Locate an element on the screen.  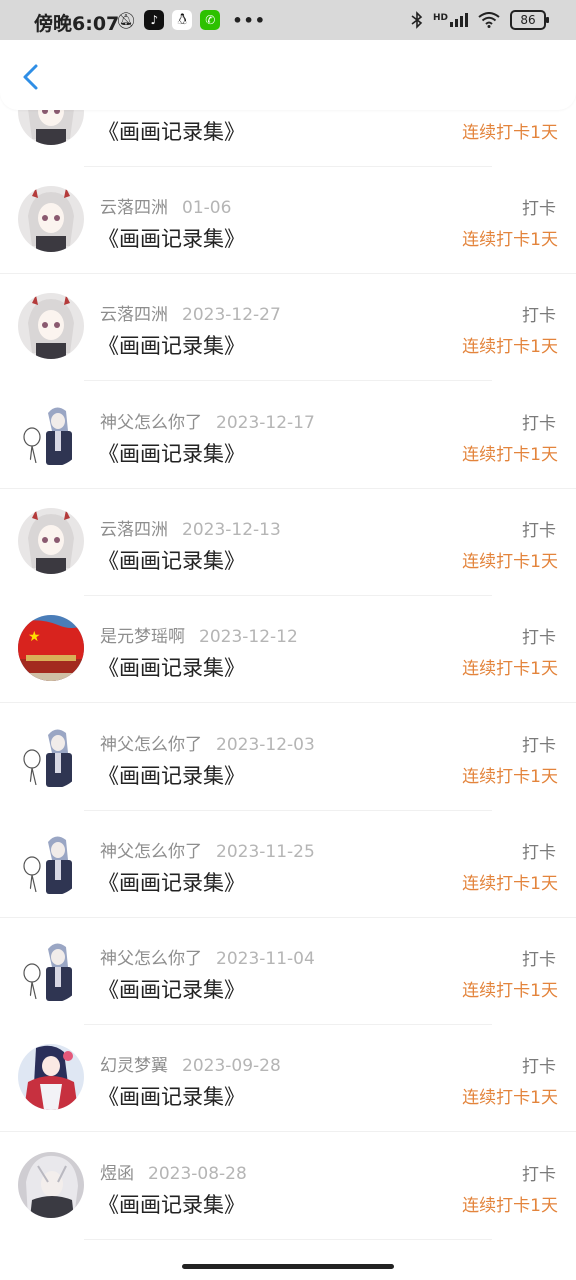
author-line: 煜函 2023-08-28 is located at coordinates (173, 1171).